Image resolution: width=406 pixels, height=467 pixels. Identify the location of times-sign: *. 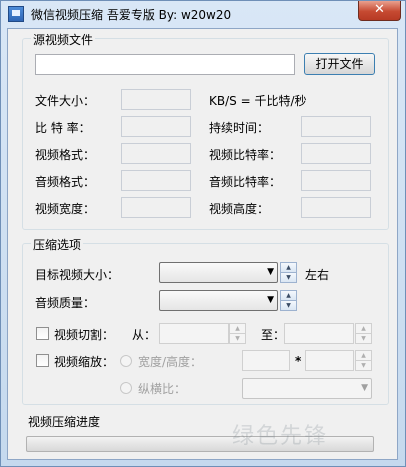
(298, 361).